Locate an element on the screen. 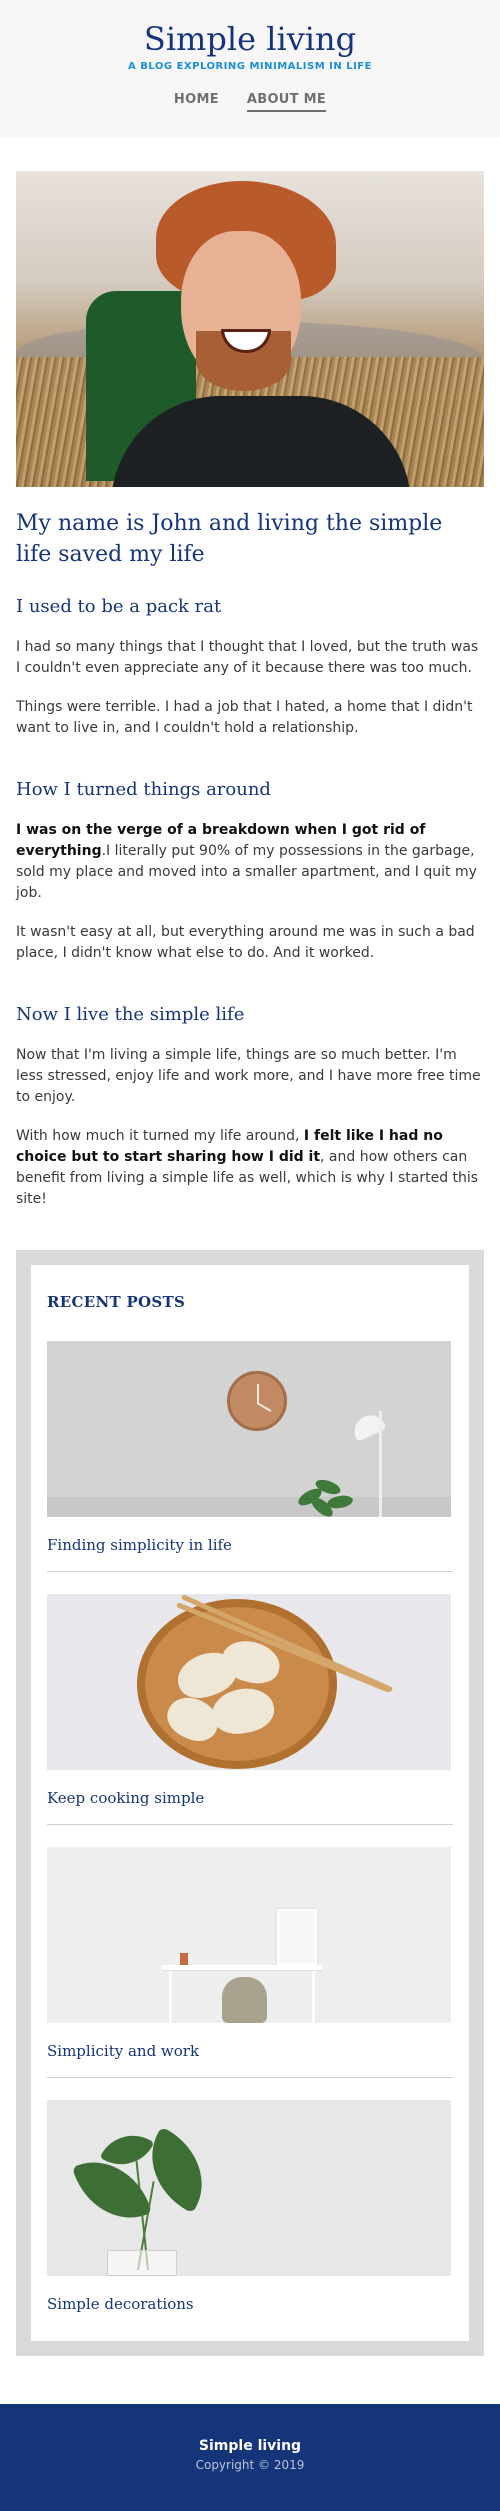  post-card: Simplicity and work is located at coordinates (250, 1962).